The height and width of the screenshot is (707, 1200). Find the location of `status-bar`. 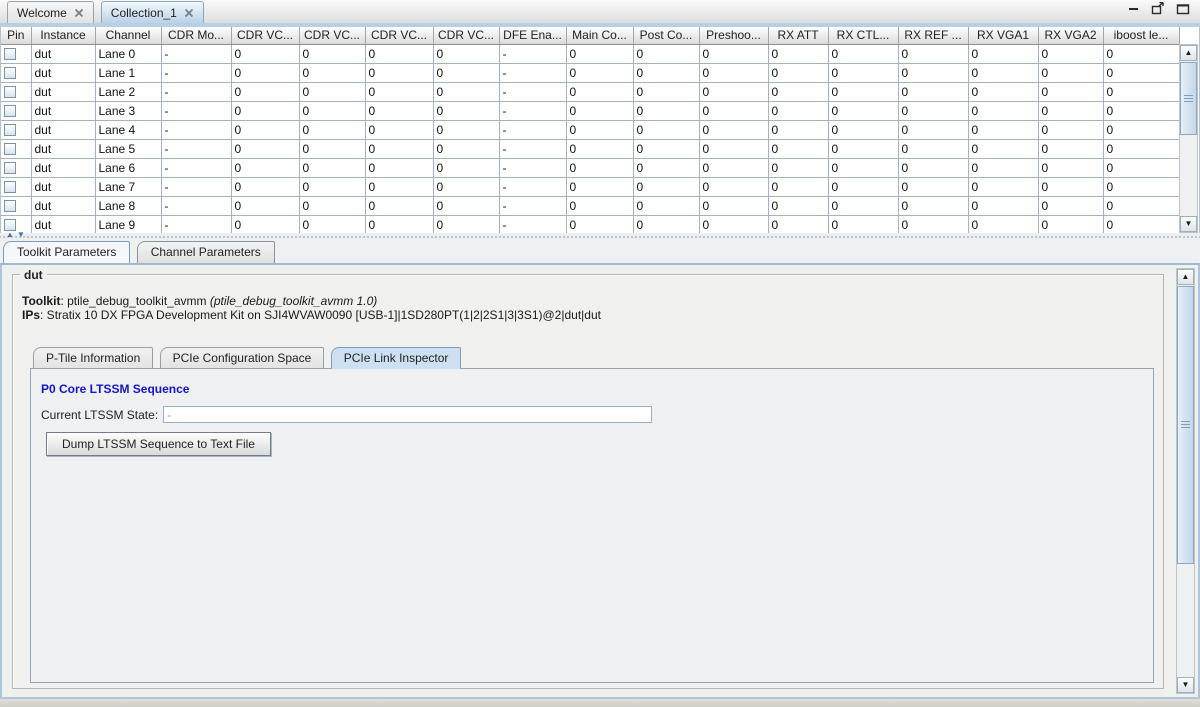

status-bar is located at coordinates (600, 703).